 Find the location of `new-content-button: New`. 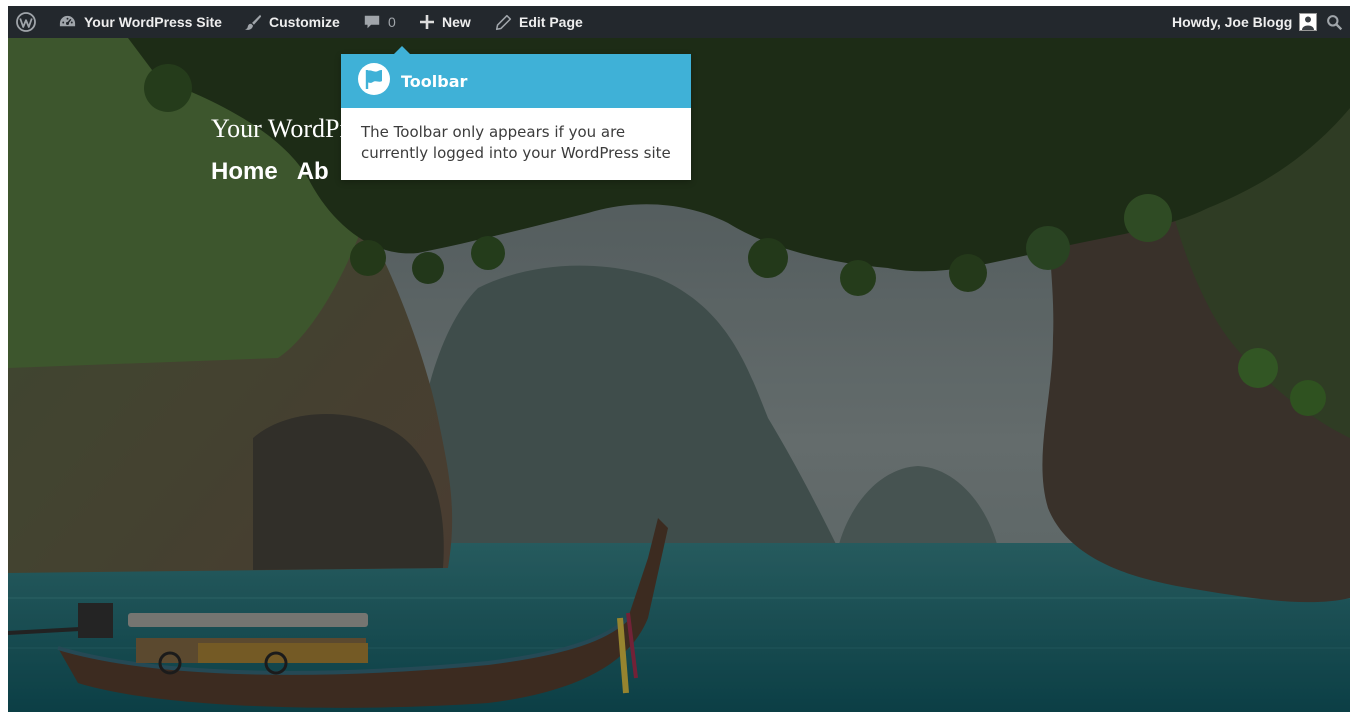

new-content-button: New is located at coordinates (445, 22).